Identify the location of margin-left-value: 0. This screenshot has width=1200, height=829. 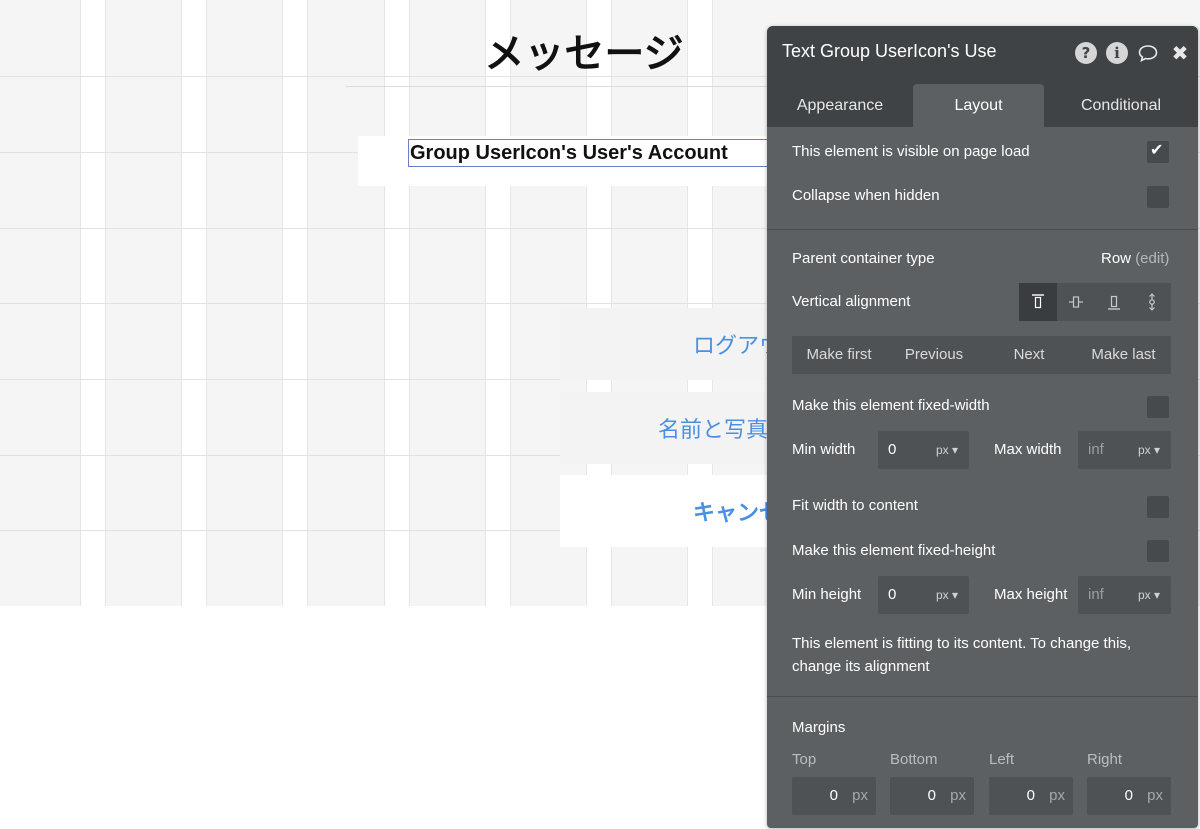
(1030, 795).